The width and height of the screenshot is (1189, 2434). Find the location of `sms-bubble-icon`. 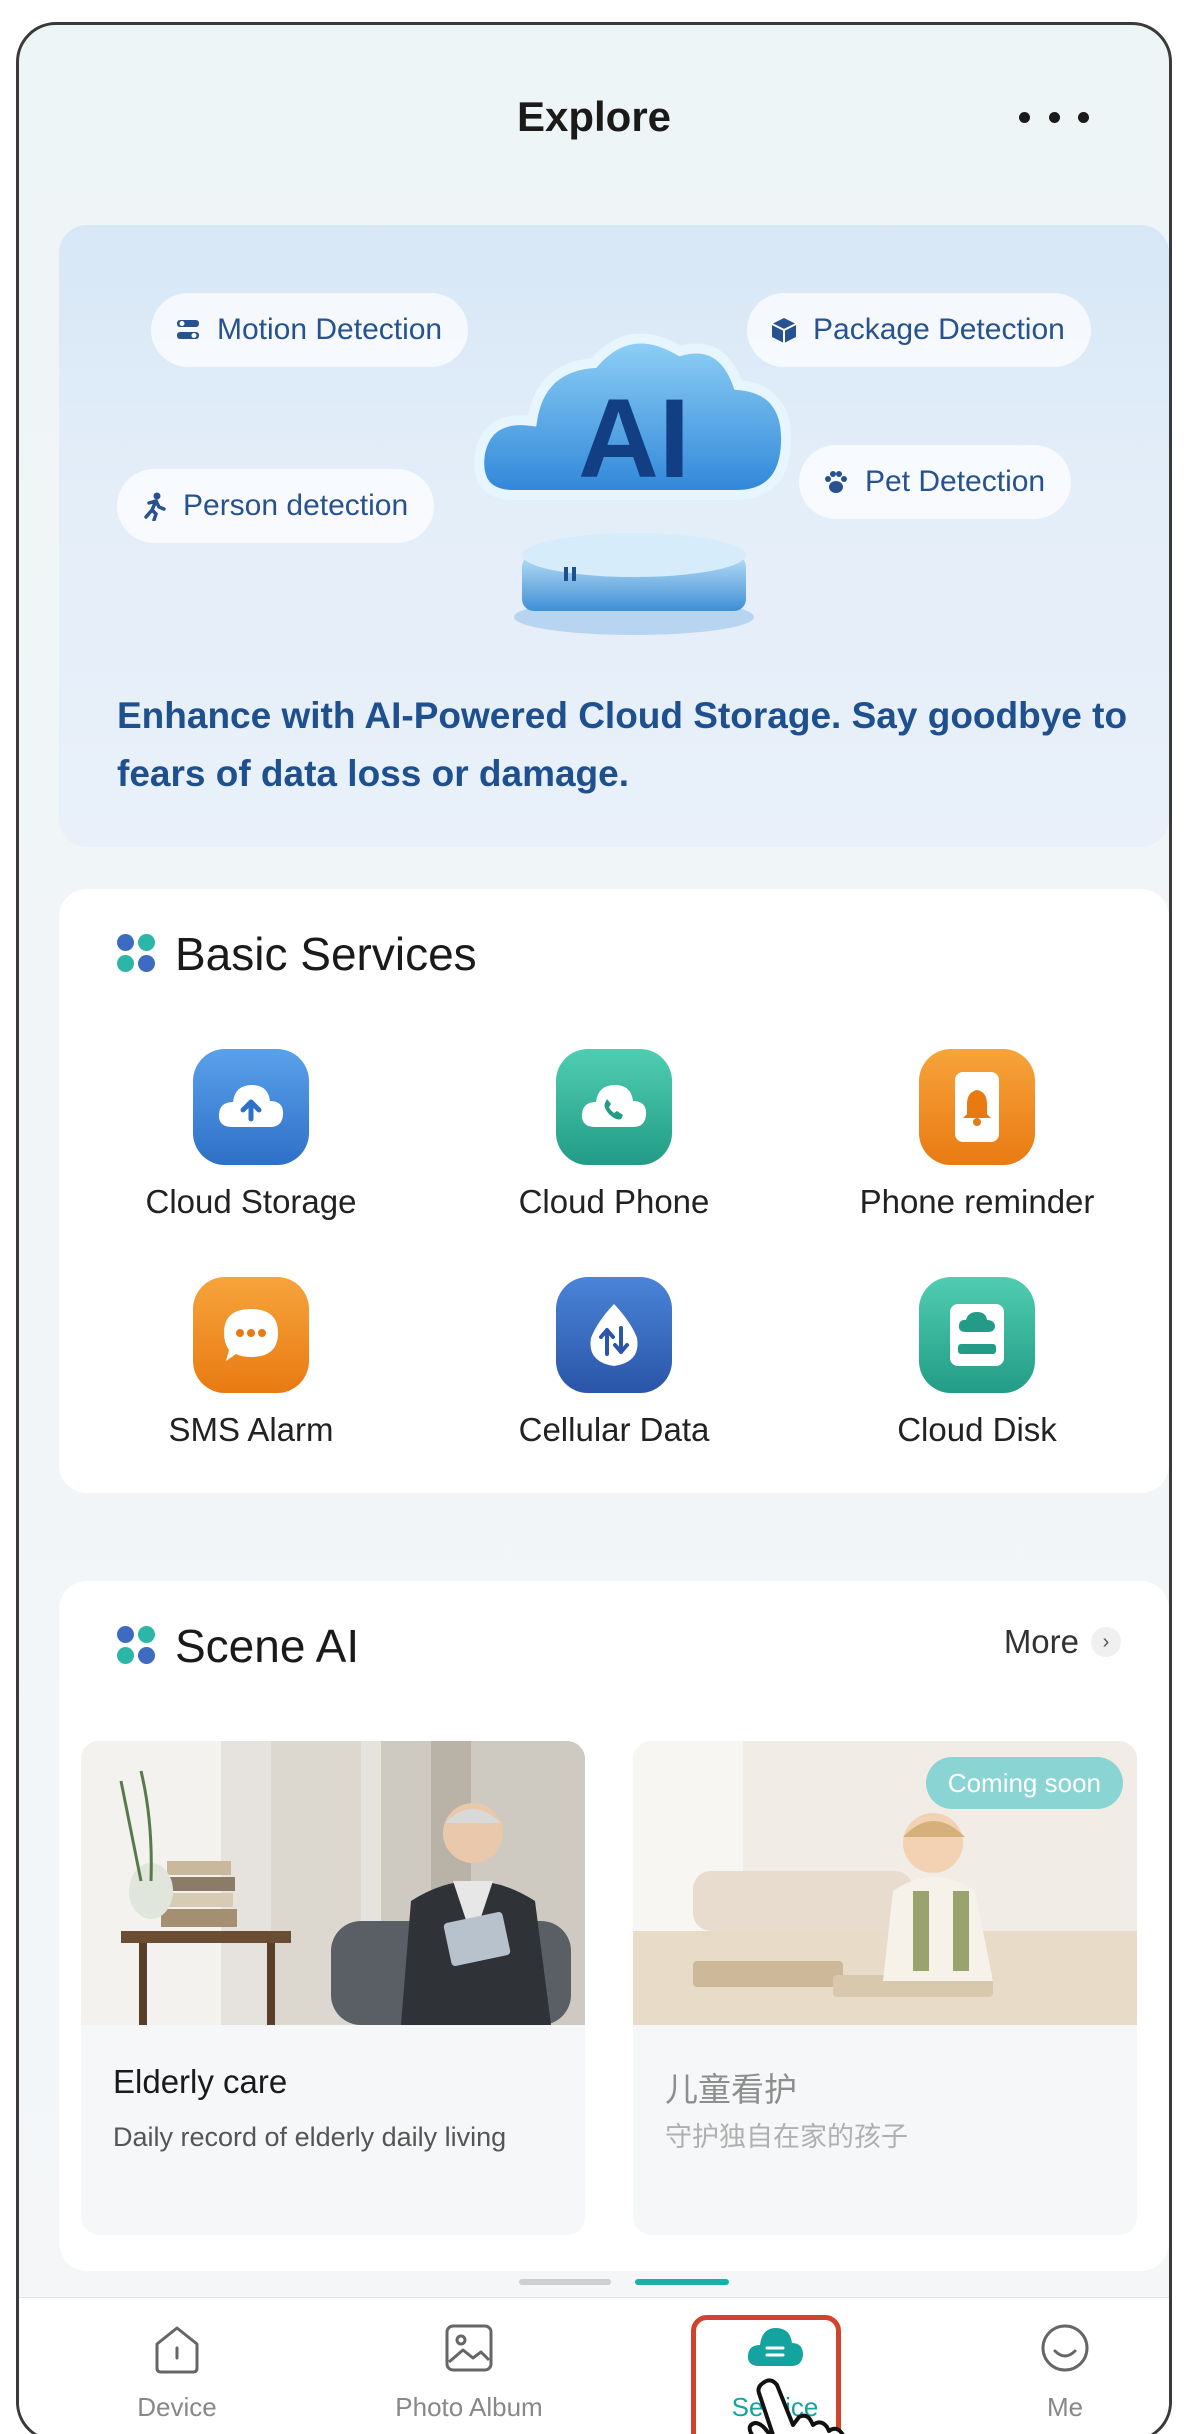

sms-bubble-icon is located at coordinates (251, 1335).